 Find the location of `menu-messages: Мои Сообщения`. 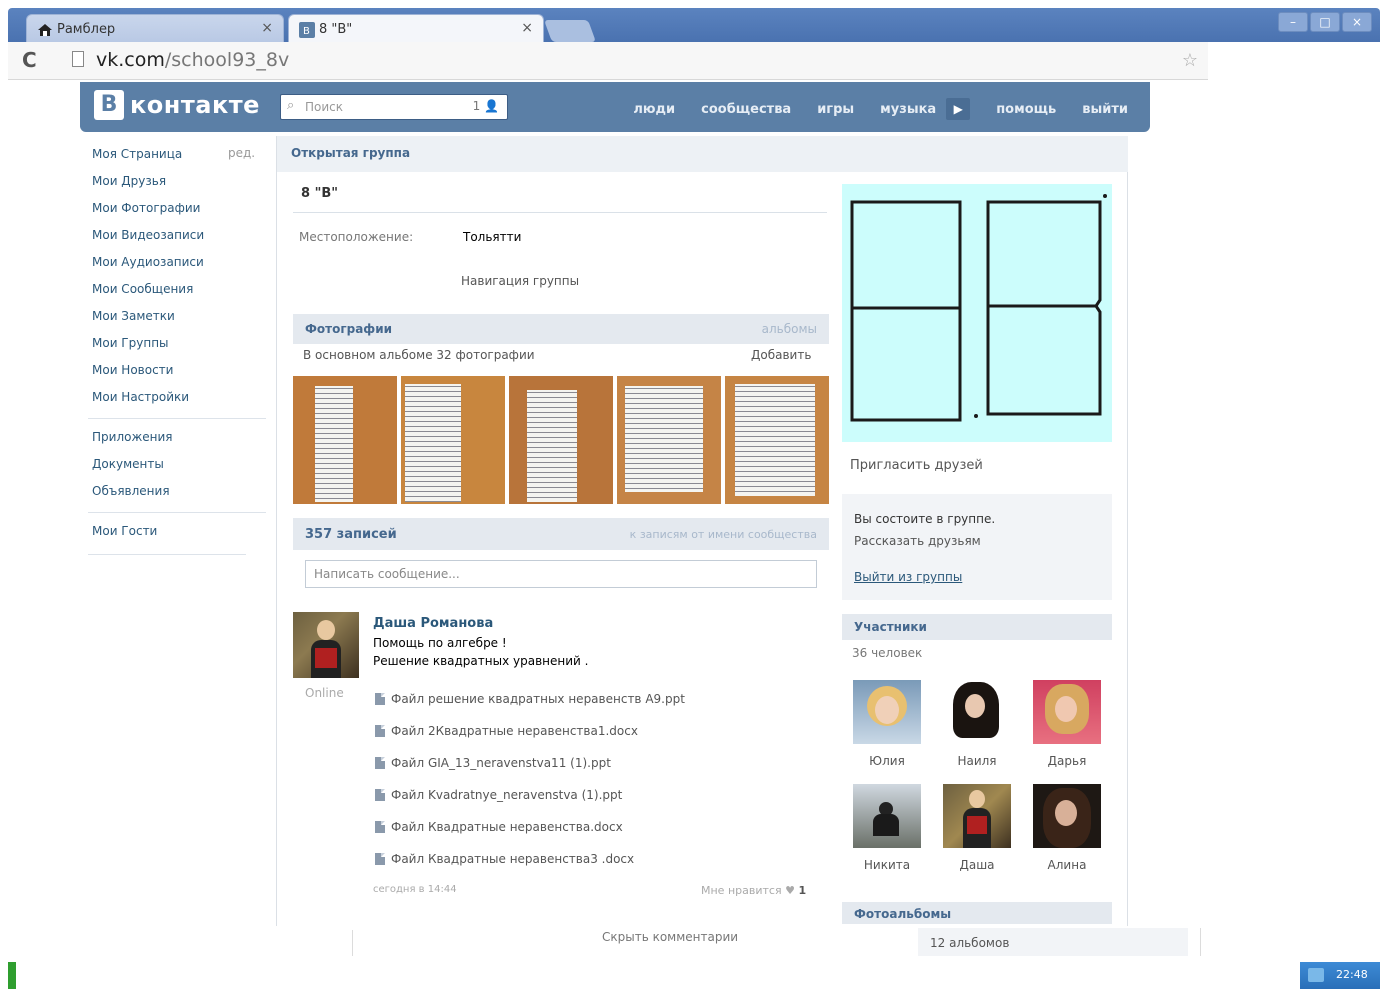

menu-messages: Мои Сообщения is located at coordinates (182, 294).